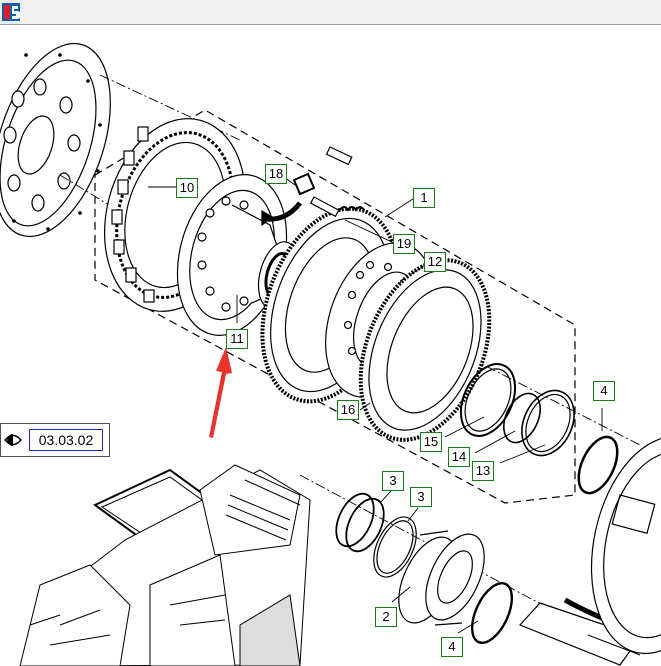 This screenshot has height=666, width=661. What do you see at coordinates (11, 12) in the screenshot?
I see `app-logo-icon` at bounding box center [11, 12].